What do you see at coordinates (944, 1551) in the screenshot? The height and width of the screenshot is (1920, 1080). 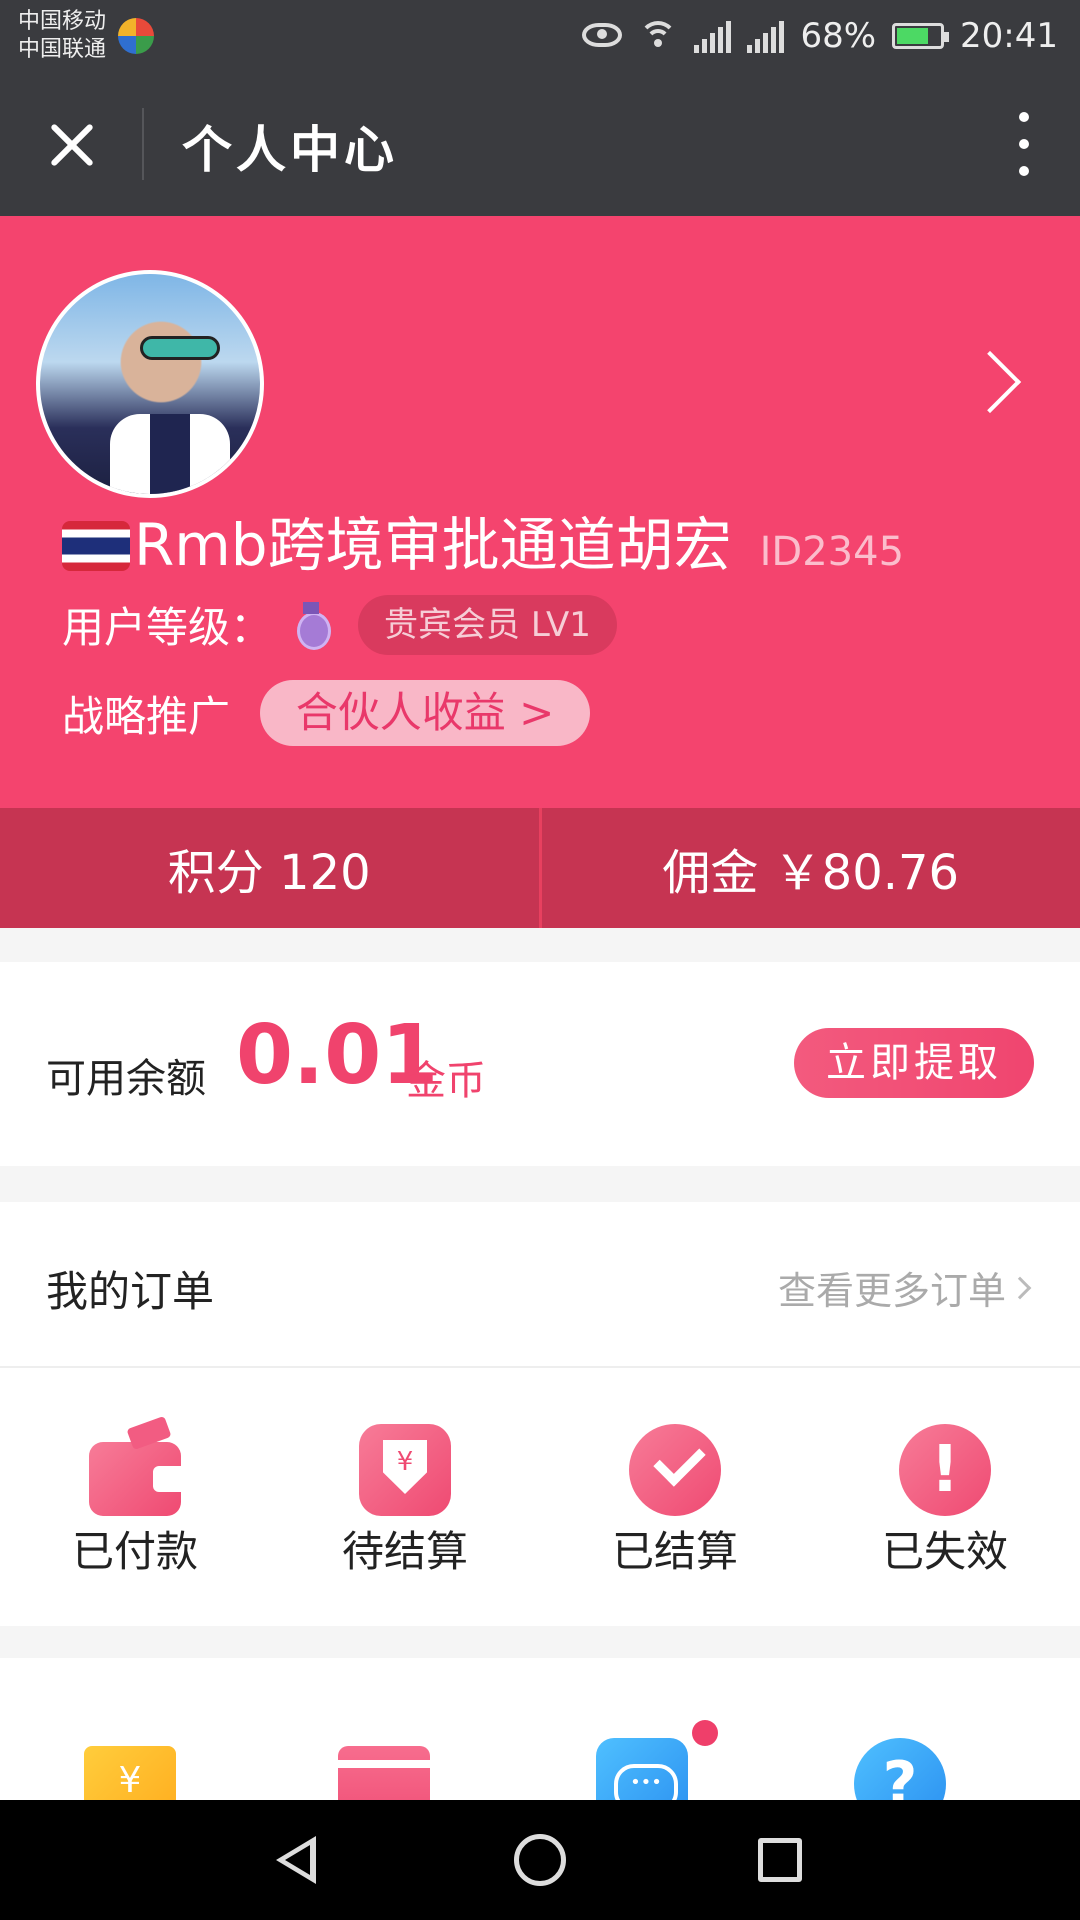 I see `order-expired-label: 已失效` at bounding box center [944, 1551].